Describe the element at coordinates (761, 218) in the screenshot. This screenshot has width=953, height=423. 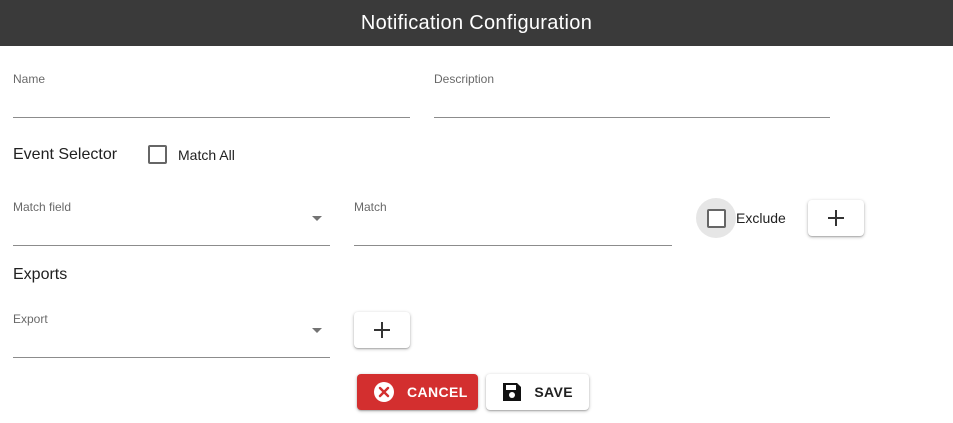
I see `exclude-label: Exclude` at that location.